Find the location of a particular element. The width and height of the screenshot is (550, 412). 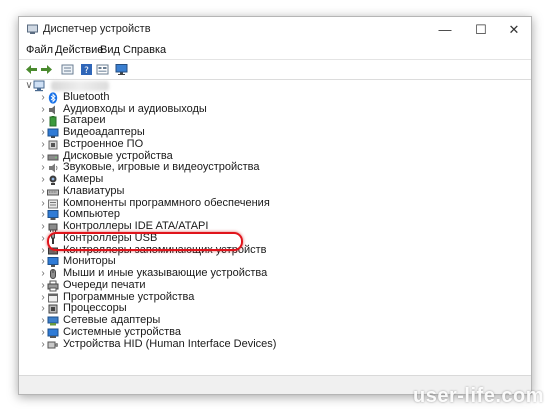

window-title: Диспетчер устройств is located at coordinates (97, 29).